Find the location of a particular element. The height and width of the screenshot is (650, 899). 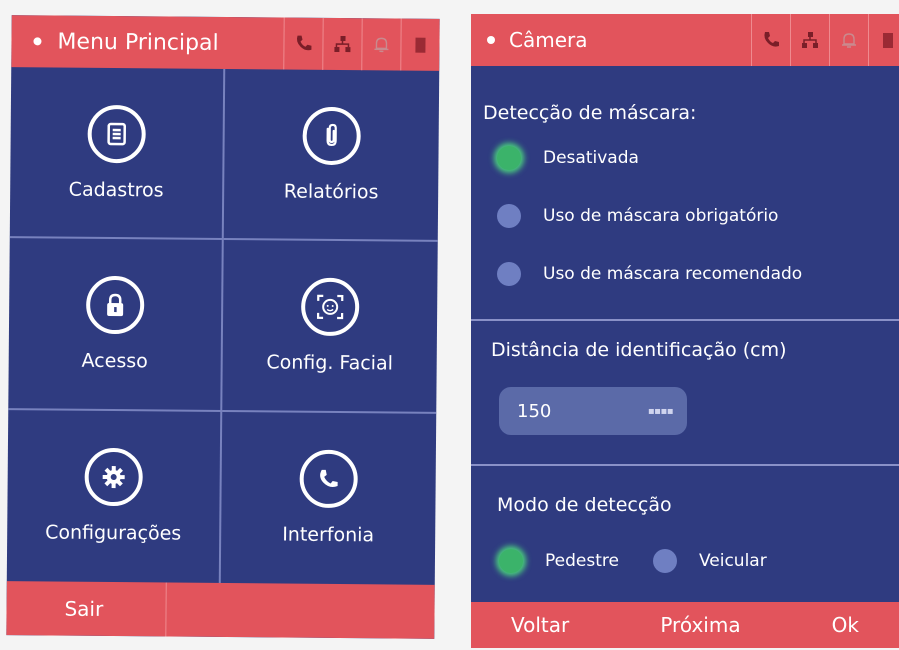

radio-label: Desativada is located at coordinates (591, 158).